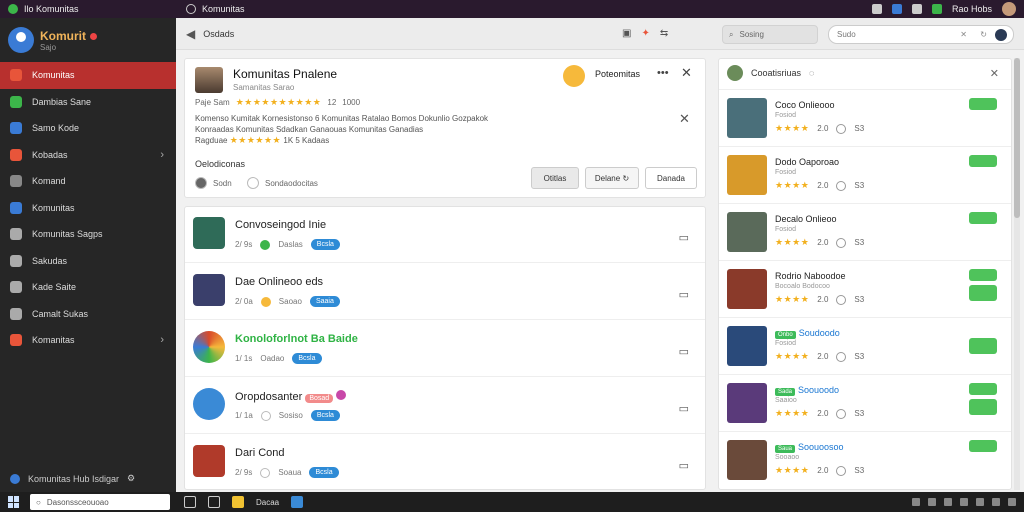 This screenshot has height=512, width=1024. I want to click on recommendation-item: Sada Soouoodo Saaioo ★★★★ 2.0 S3, so click(865, 402).